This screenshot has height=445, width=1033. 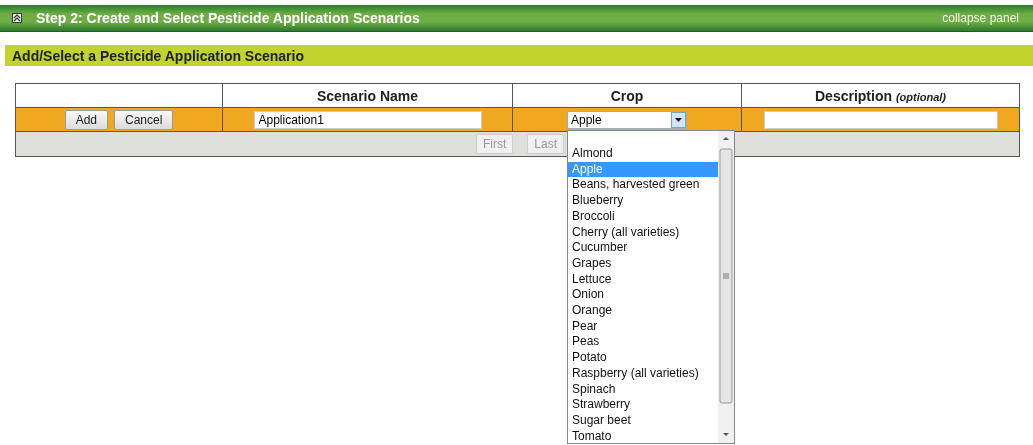 I want to click on description-field, so click(x=880, y=120).